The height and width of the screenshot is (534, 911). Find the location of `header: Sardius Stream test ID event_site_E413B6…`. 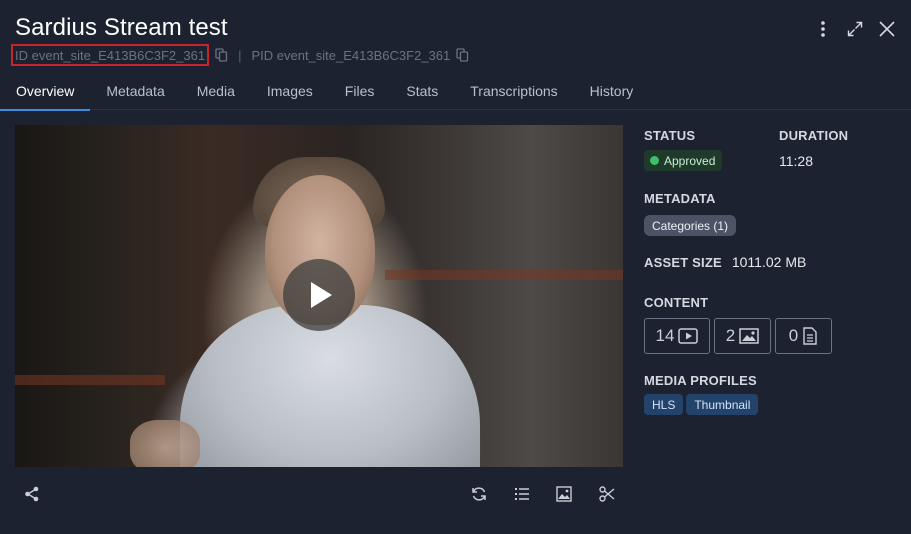

header: Sardius Stream test ID event_site_E413B6… is located at coordinates (453, 44).